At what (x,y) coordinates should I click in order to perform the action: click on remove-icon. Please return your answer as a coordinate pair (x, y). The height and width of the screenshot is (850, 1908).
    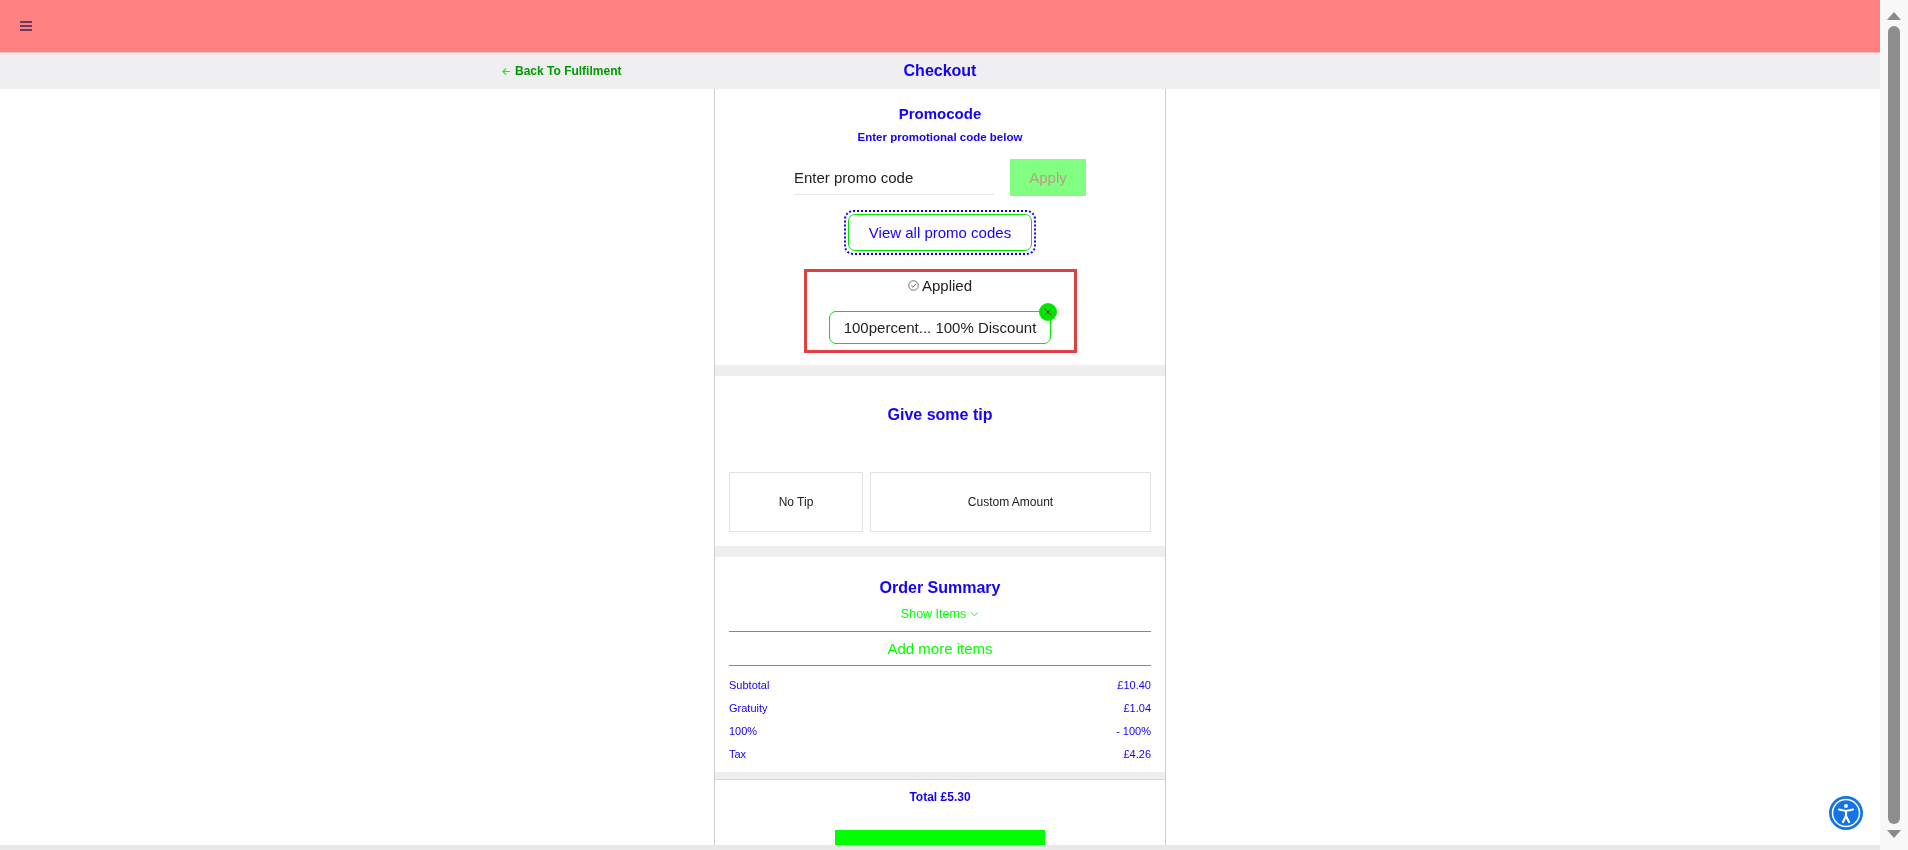
    Looking at the image, I should click on (1048, 312).